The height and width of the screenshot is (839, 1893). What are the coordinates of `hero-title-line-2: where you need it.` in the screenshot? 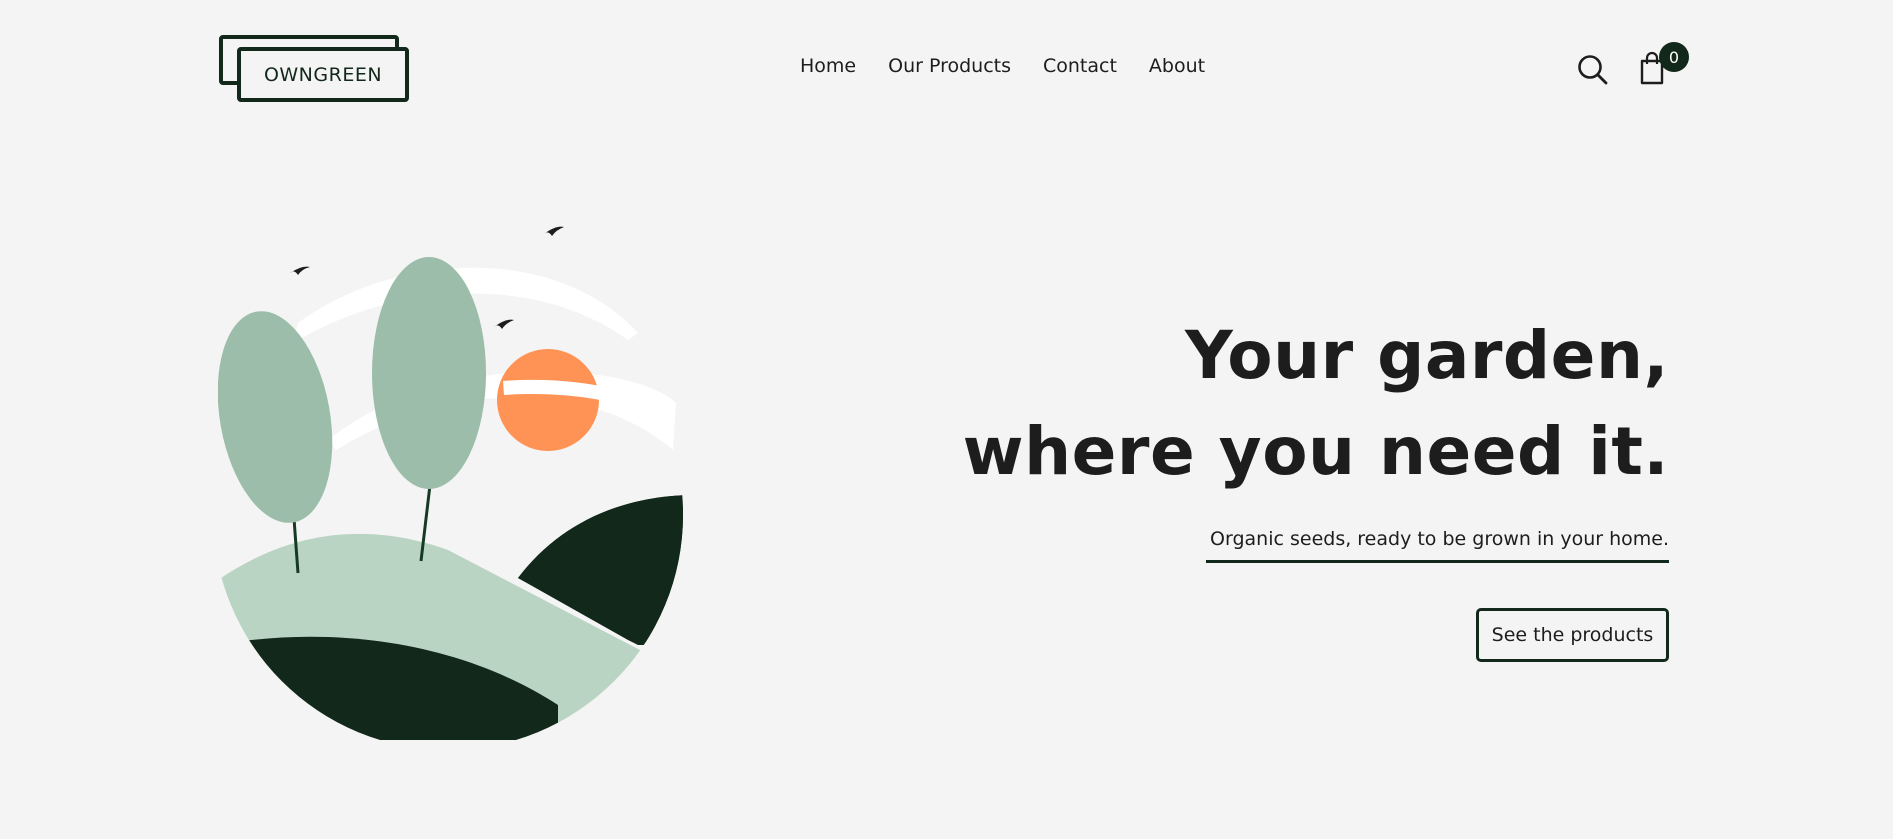 It's located at (1315, 451).